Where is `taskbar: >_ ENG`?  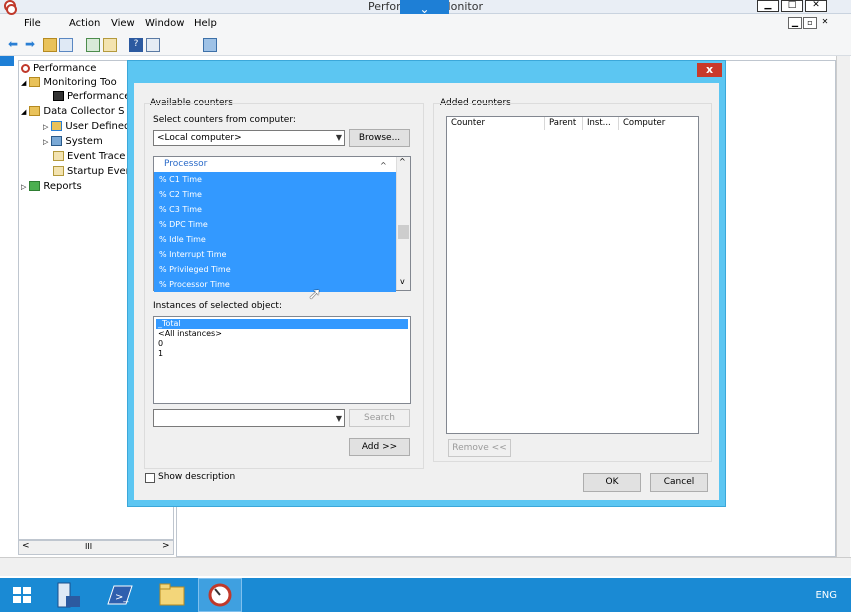
taskbar: >_ ENG is located at coordinates (425, 595).